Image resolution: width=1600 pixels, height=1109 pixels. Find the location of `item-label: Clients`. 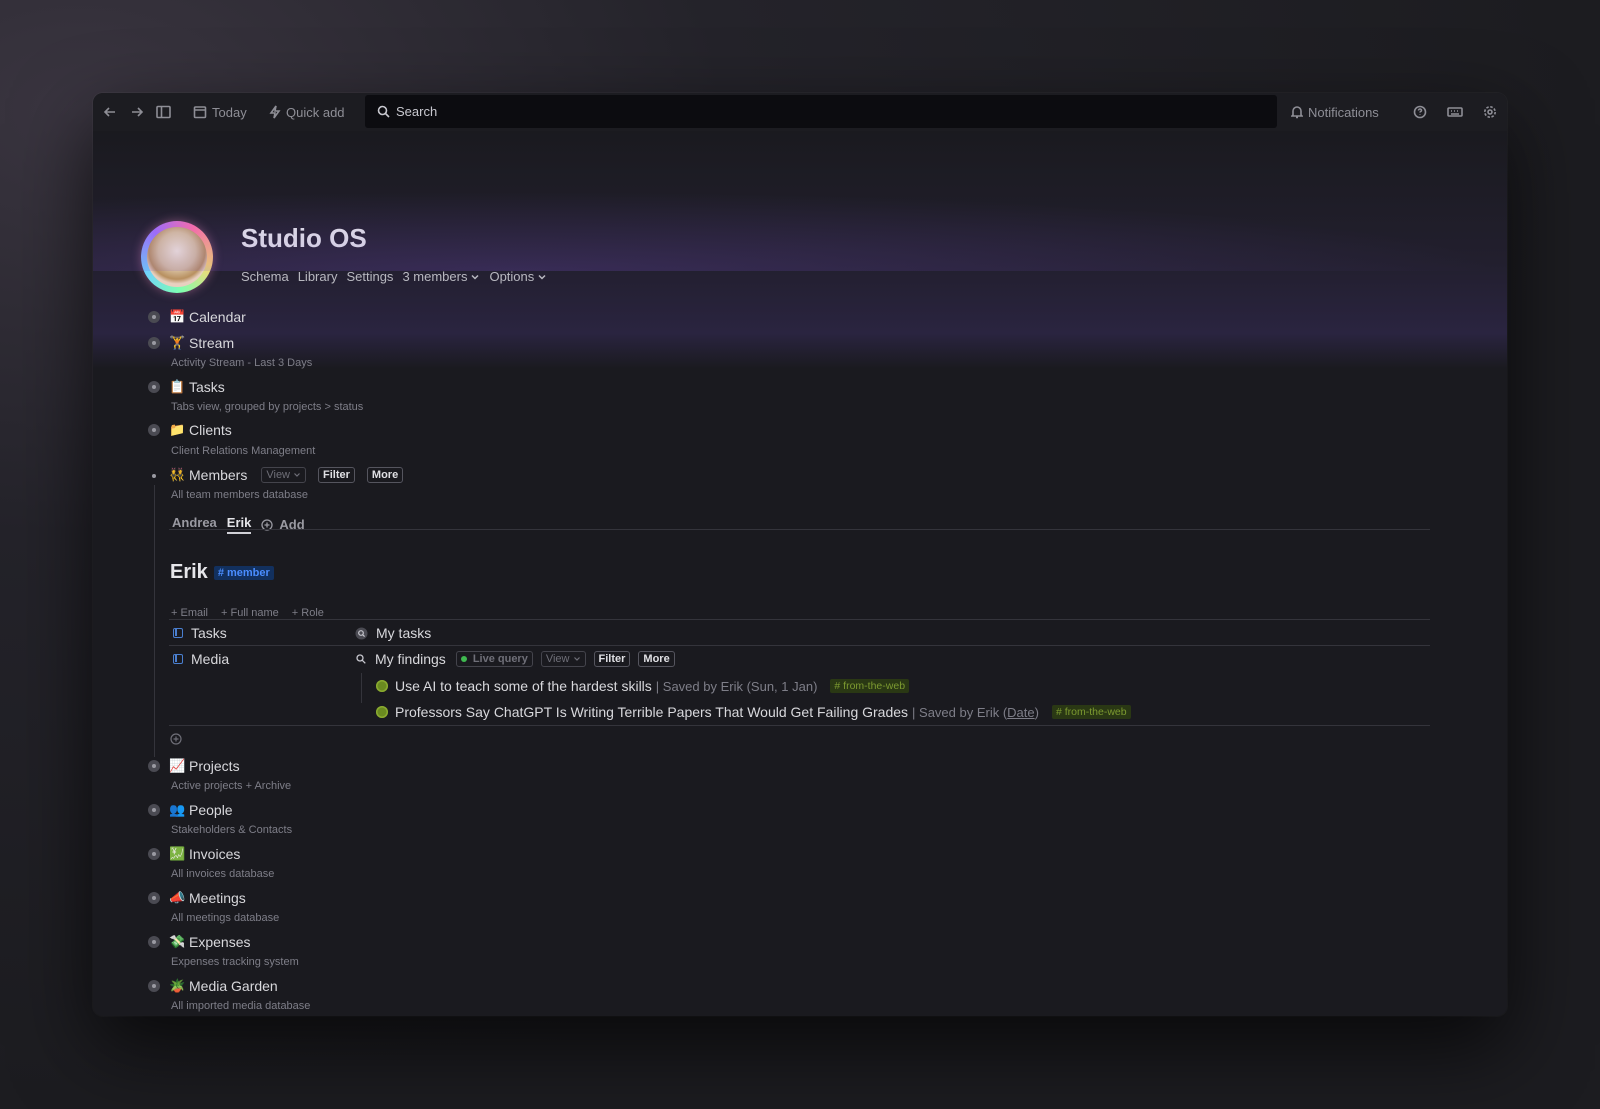

item-label: Clients is located at coordinates (210, 430).